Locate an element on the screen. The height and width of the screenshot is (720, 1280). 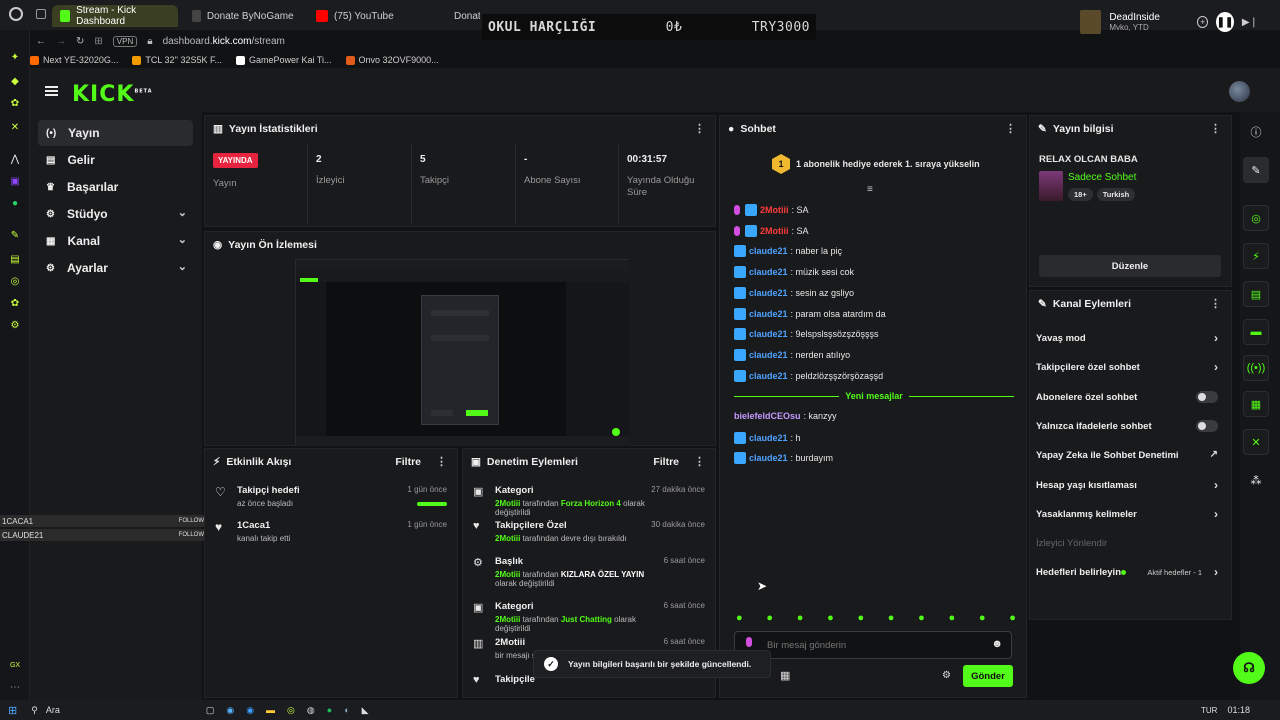
edit-button: Düzenle is located at coordinates (1130, 266).